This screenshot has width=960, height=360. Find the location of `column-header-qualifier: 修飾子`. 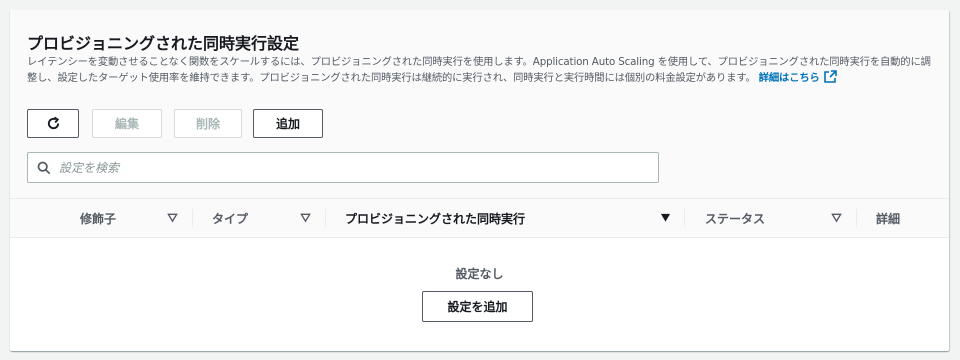

column-header-qualifier: 修飾子 is located at coordinates (98, 218).